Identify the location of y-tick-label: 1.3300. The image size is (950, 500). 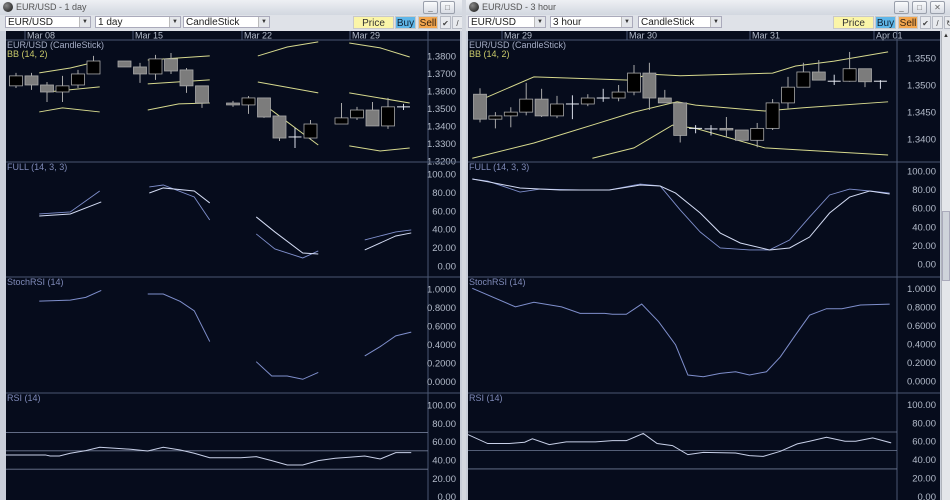
(441, 144).